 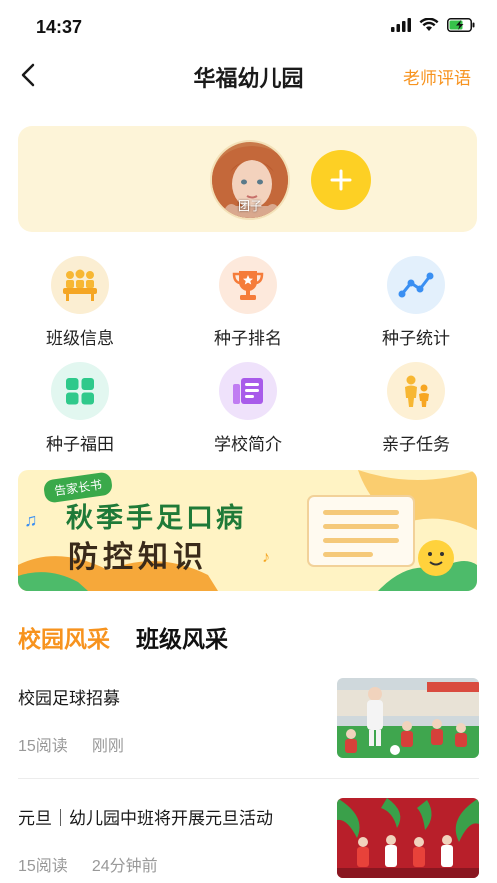 I want to click on grid-item-seed-statistics: 种子统计, so click(x=416, y=302).